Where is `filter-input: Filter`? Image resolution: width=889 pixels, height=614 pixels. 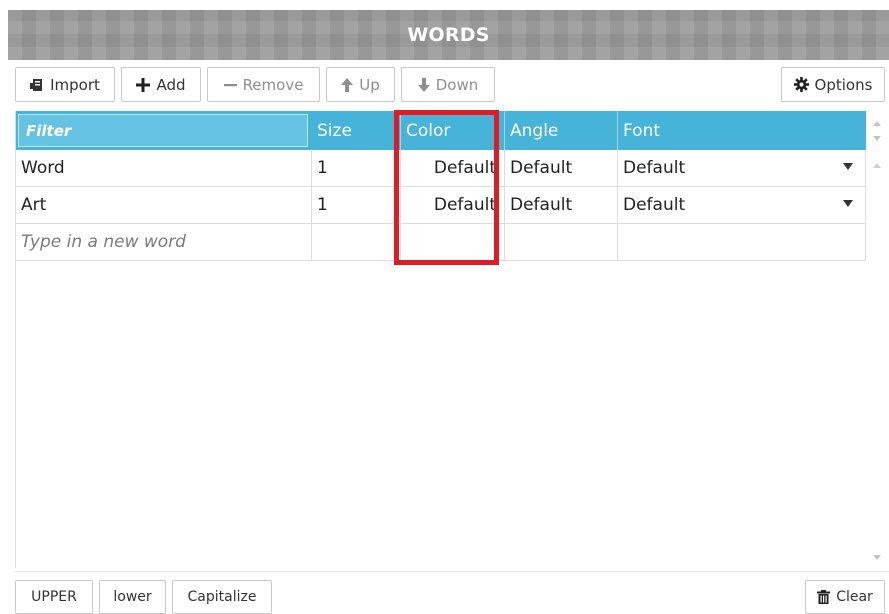
filter-input: Filter is located at coordinates (163, 130).